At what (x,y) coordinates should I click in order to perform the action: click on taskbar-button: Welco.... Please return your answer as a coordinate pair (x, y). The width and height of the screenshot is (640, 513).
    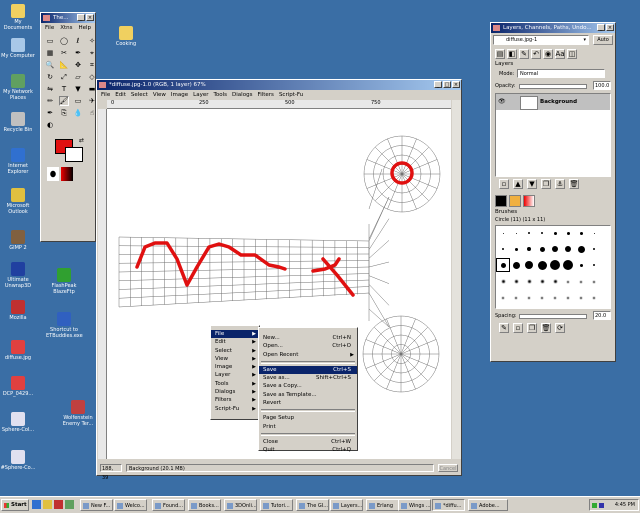
    Looking at the image, I should click on (130, 505).